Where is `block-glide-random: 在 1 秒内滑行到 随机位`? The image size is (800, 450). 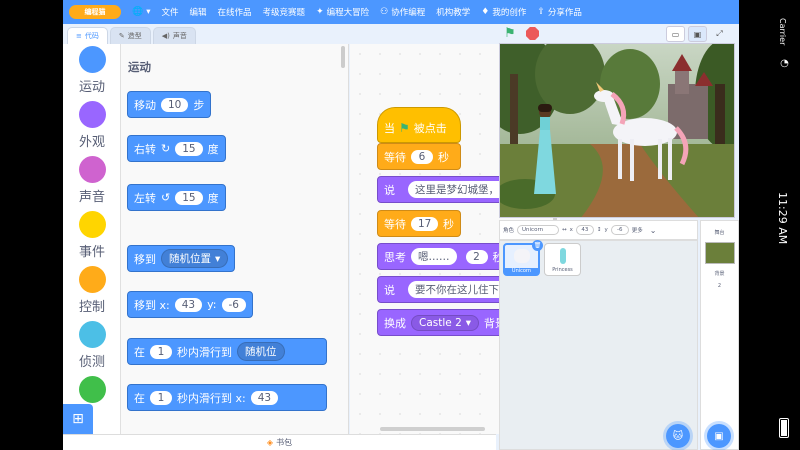 block-glide-random: 在 1 秒内滑行到 随机位 is located at coordinates (227, 351).